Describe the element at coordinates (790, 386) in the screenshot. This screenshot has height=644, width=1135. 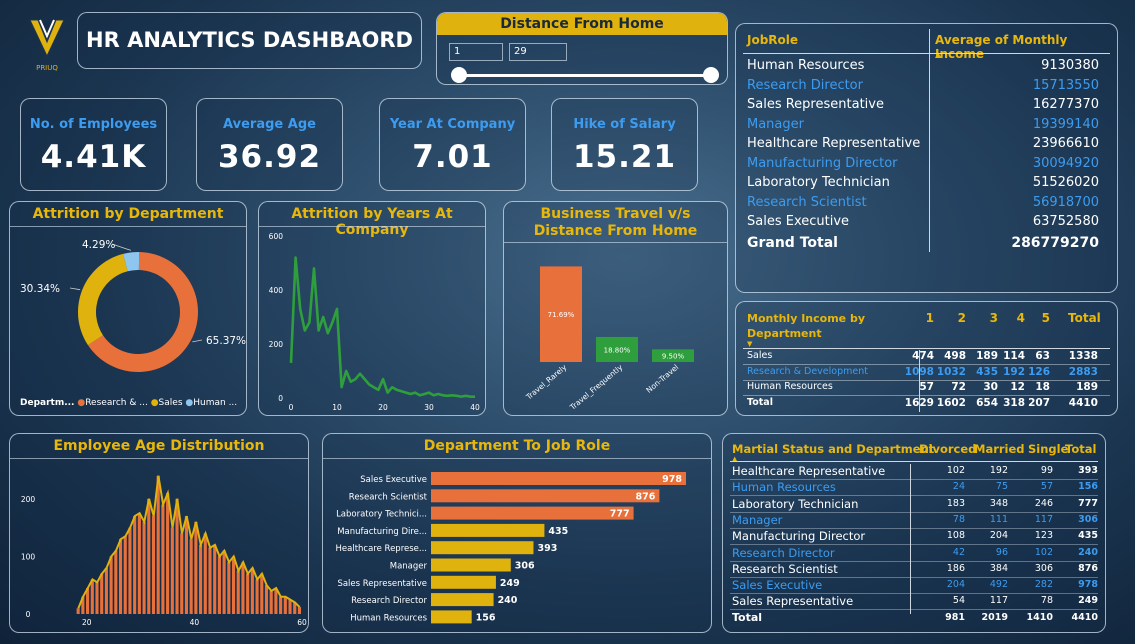
I see `table-row-dept: Human Resources` at that location.